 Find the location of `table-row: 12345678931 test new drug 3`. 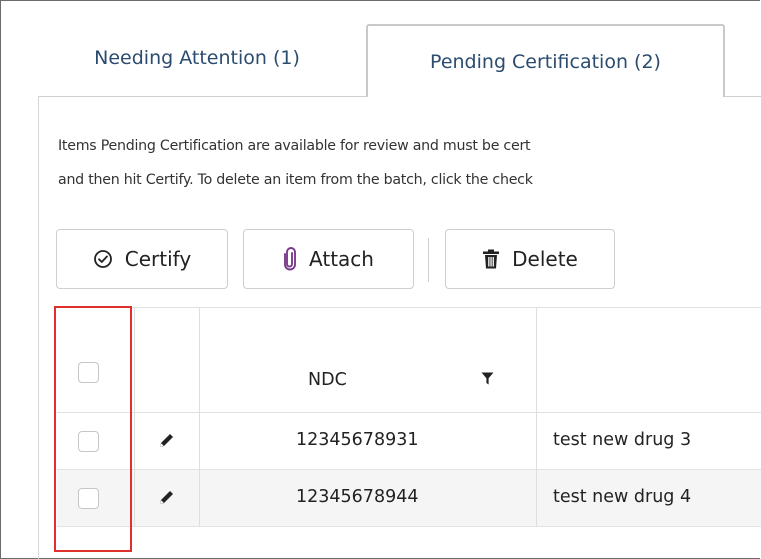

table-row: 12345678931 test new drug 3 is located at coordinates (409, 441).